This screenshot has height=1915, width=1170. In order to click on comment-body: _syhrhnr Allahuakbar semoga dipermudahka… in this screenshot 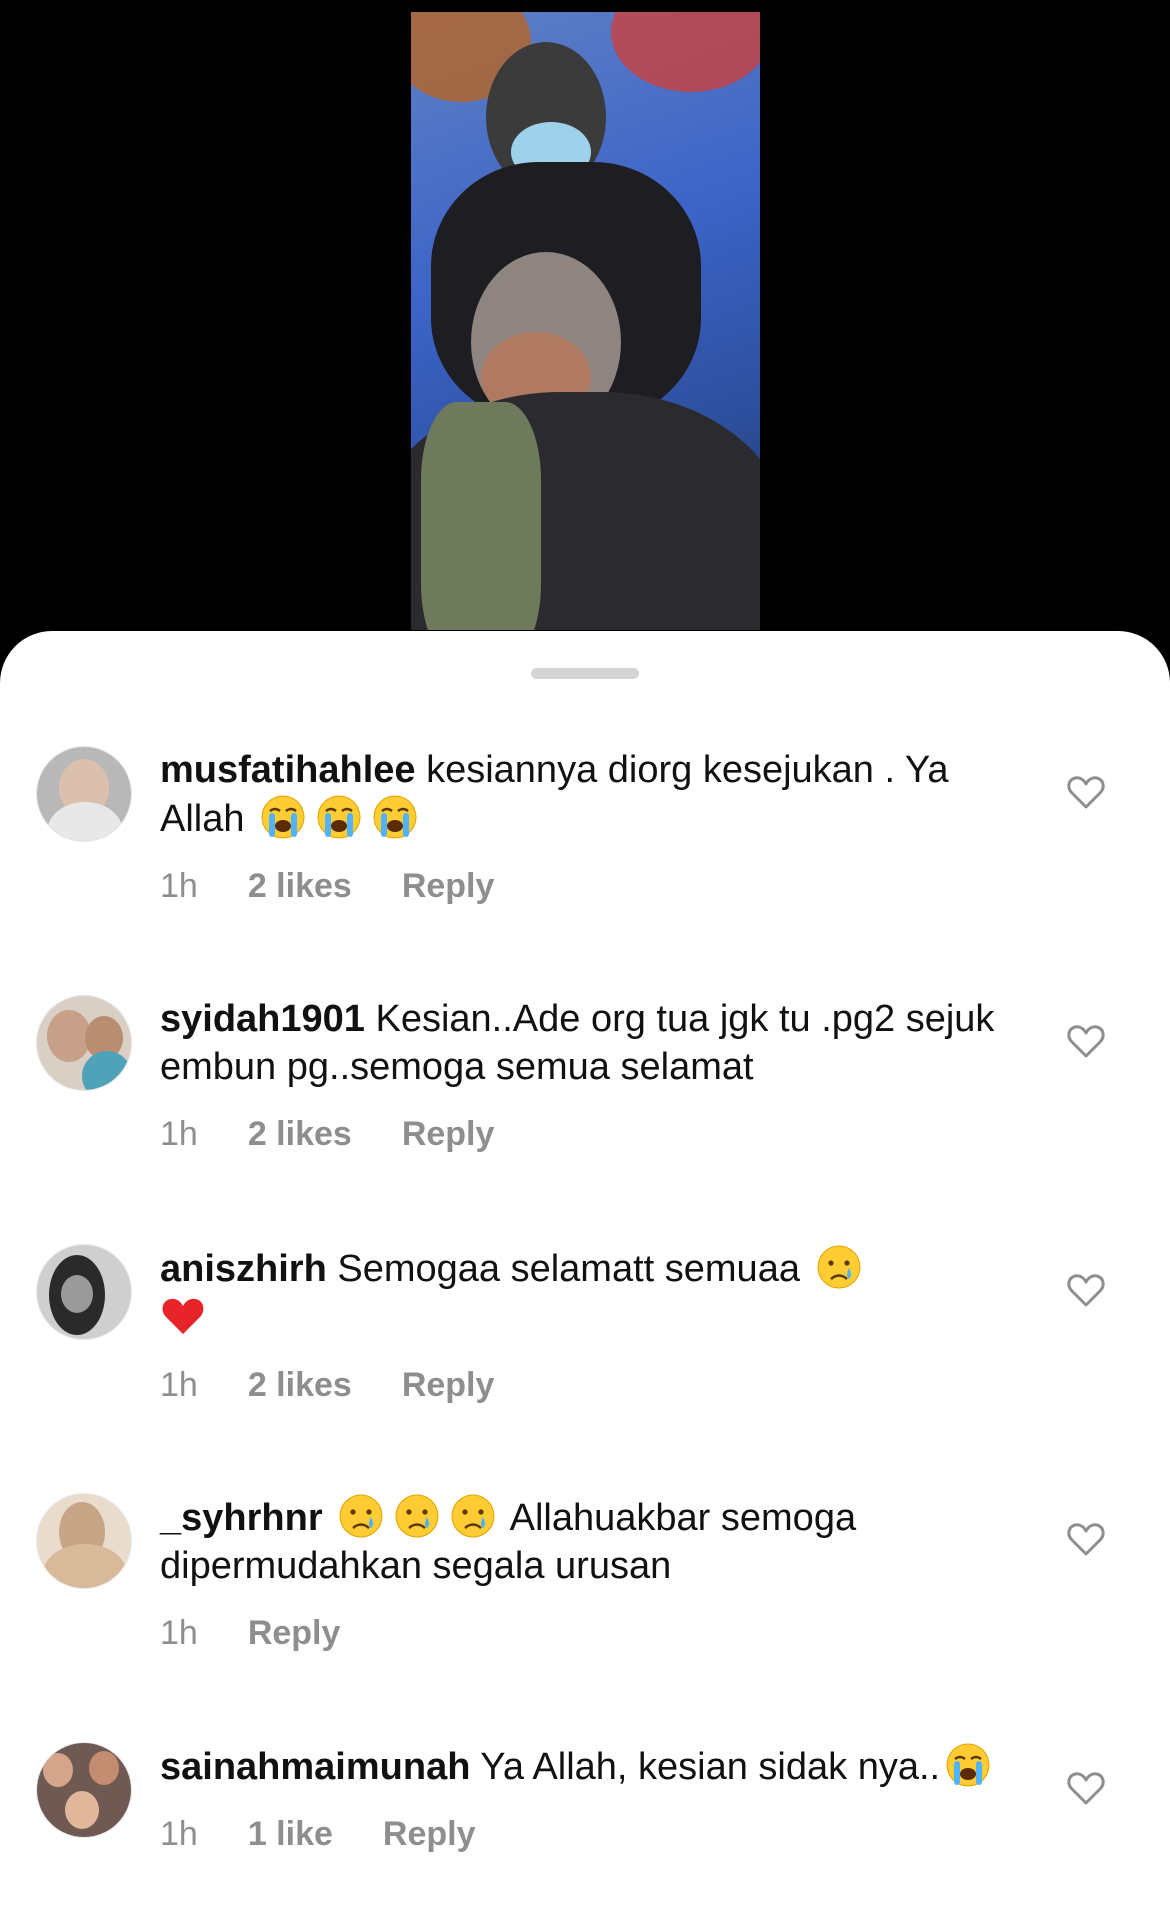, I will do `click(585, 1573)`.